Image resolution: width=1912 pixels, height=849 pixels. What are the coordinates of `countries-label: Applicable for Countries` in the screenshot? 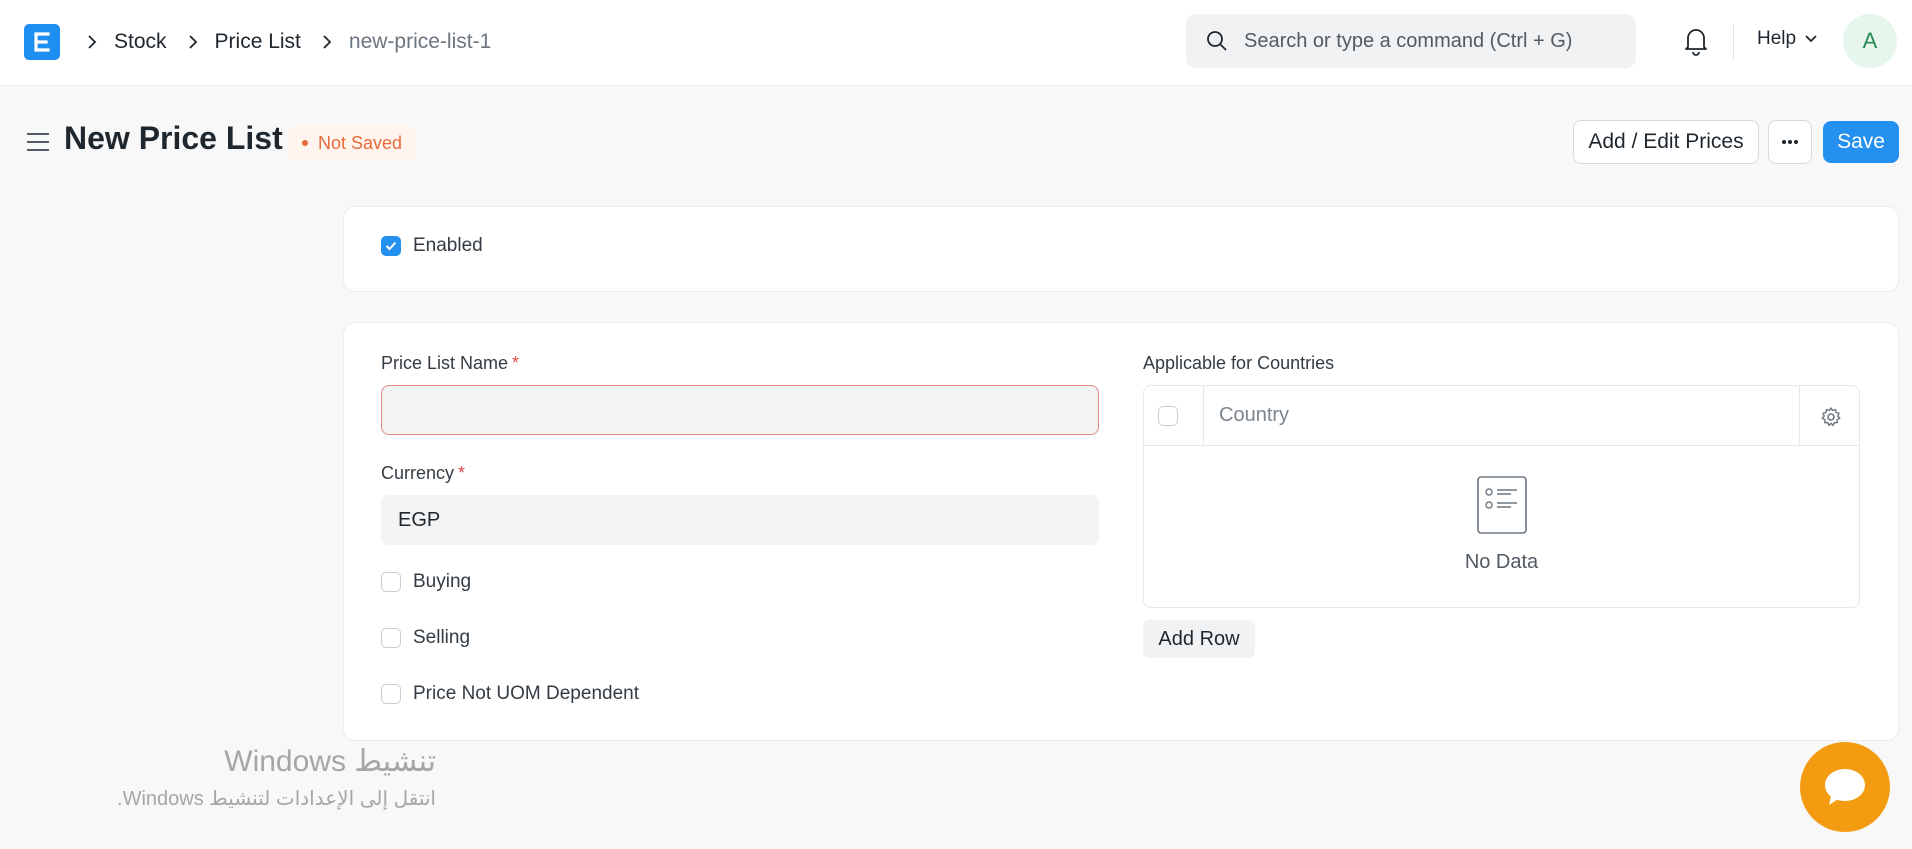 It's located at (1239, 363).